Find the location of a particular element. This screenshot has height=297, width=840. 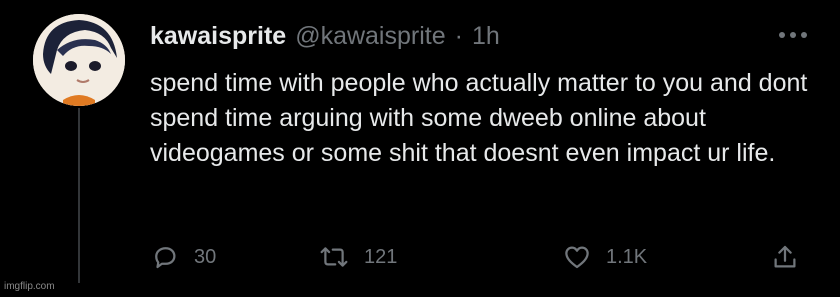

share-icon is located at coordinates (785, 257).